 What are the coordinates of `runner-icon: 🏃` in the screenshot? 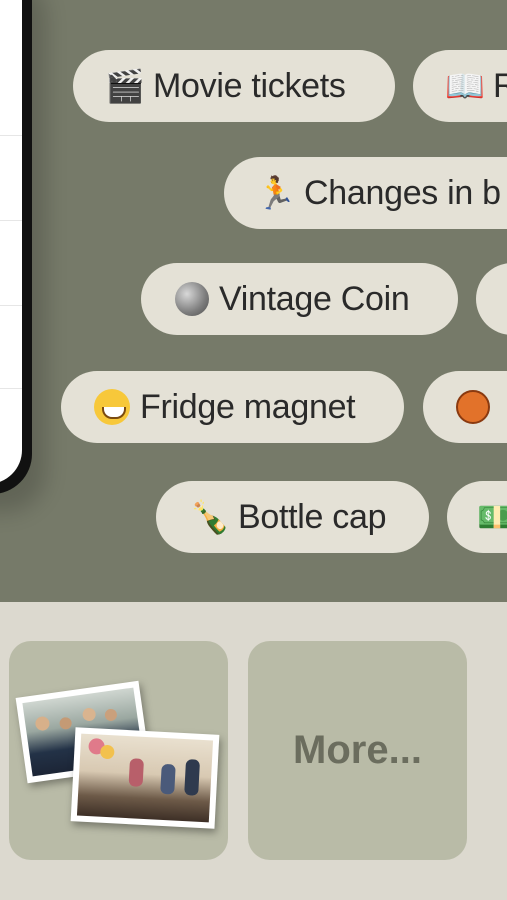 It's located at (276, 193).